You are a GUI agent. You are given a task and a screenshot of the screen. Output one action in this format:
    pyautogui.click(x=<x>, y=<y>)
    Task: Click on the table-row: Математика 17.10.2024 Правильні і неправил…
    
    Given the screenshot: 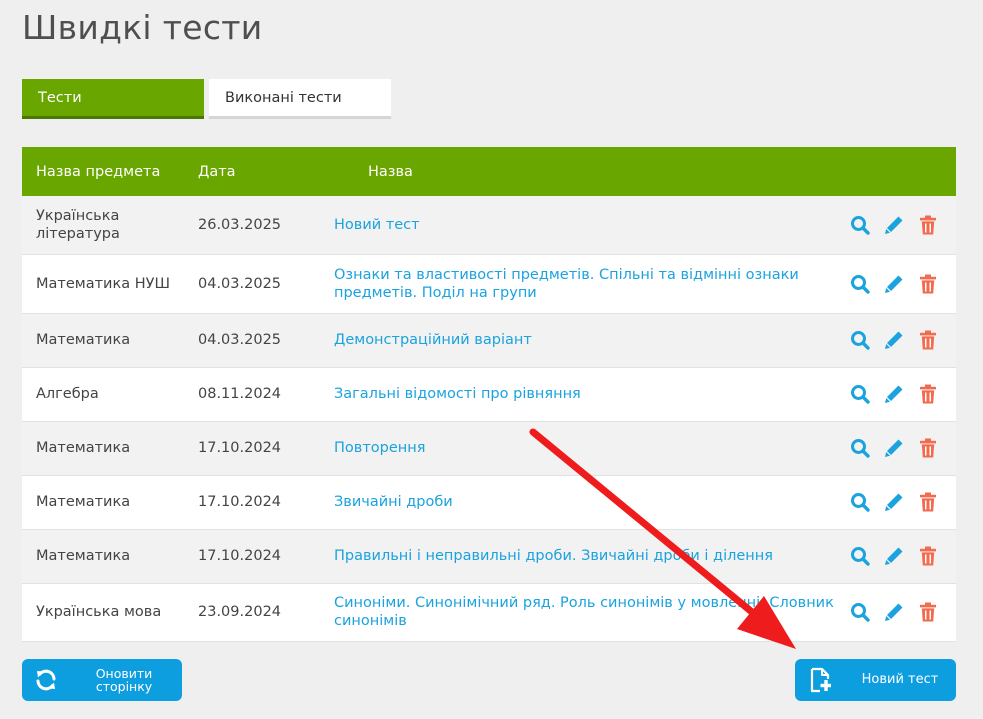 What is the action you would take?
    pyautogui.click(x=489, y=556)
    